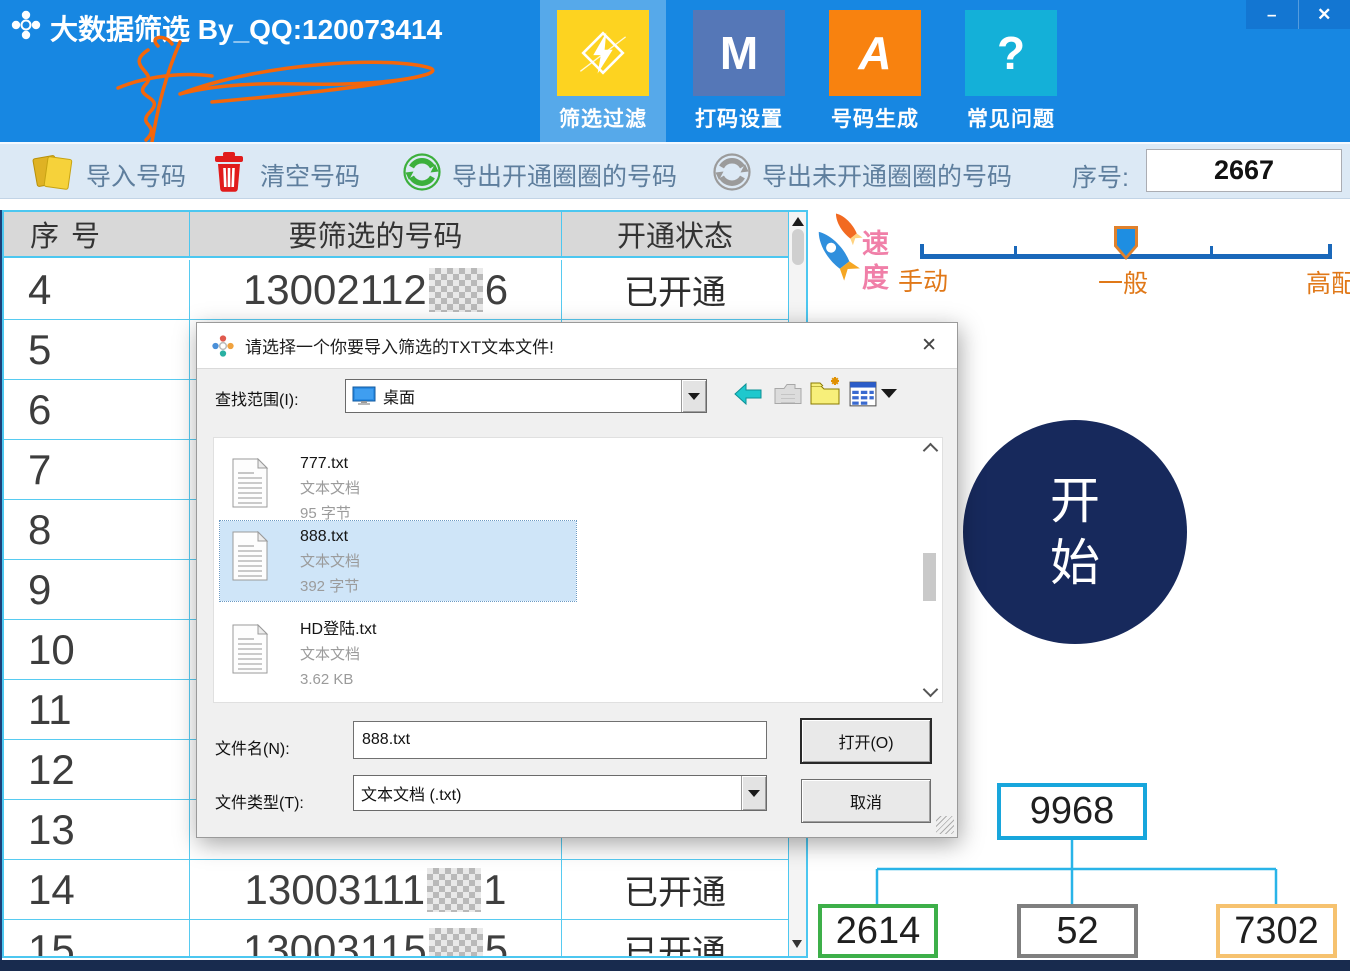 This screenshot has width=1350, height=971. I want to click on window-bottom-border, so click(675, 965).